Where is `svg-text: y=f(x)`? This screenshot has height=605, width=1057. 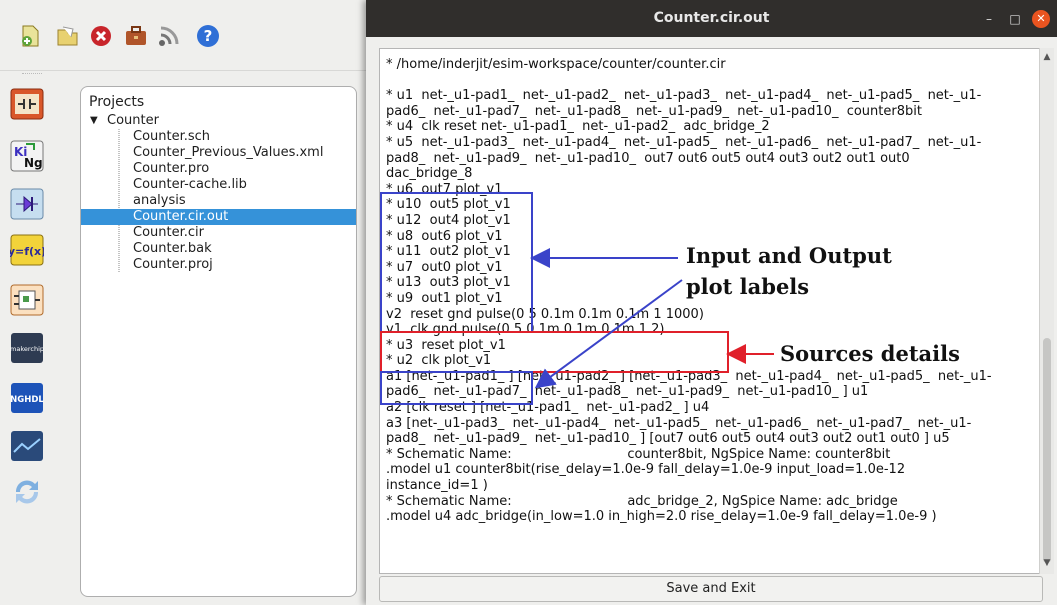
svg-text: y=f(x) is located at coordinates (27, 251).